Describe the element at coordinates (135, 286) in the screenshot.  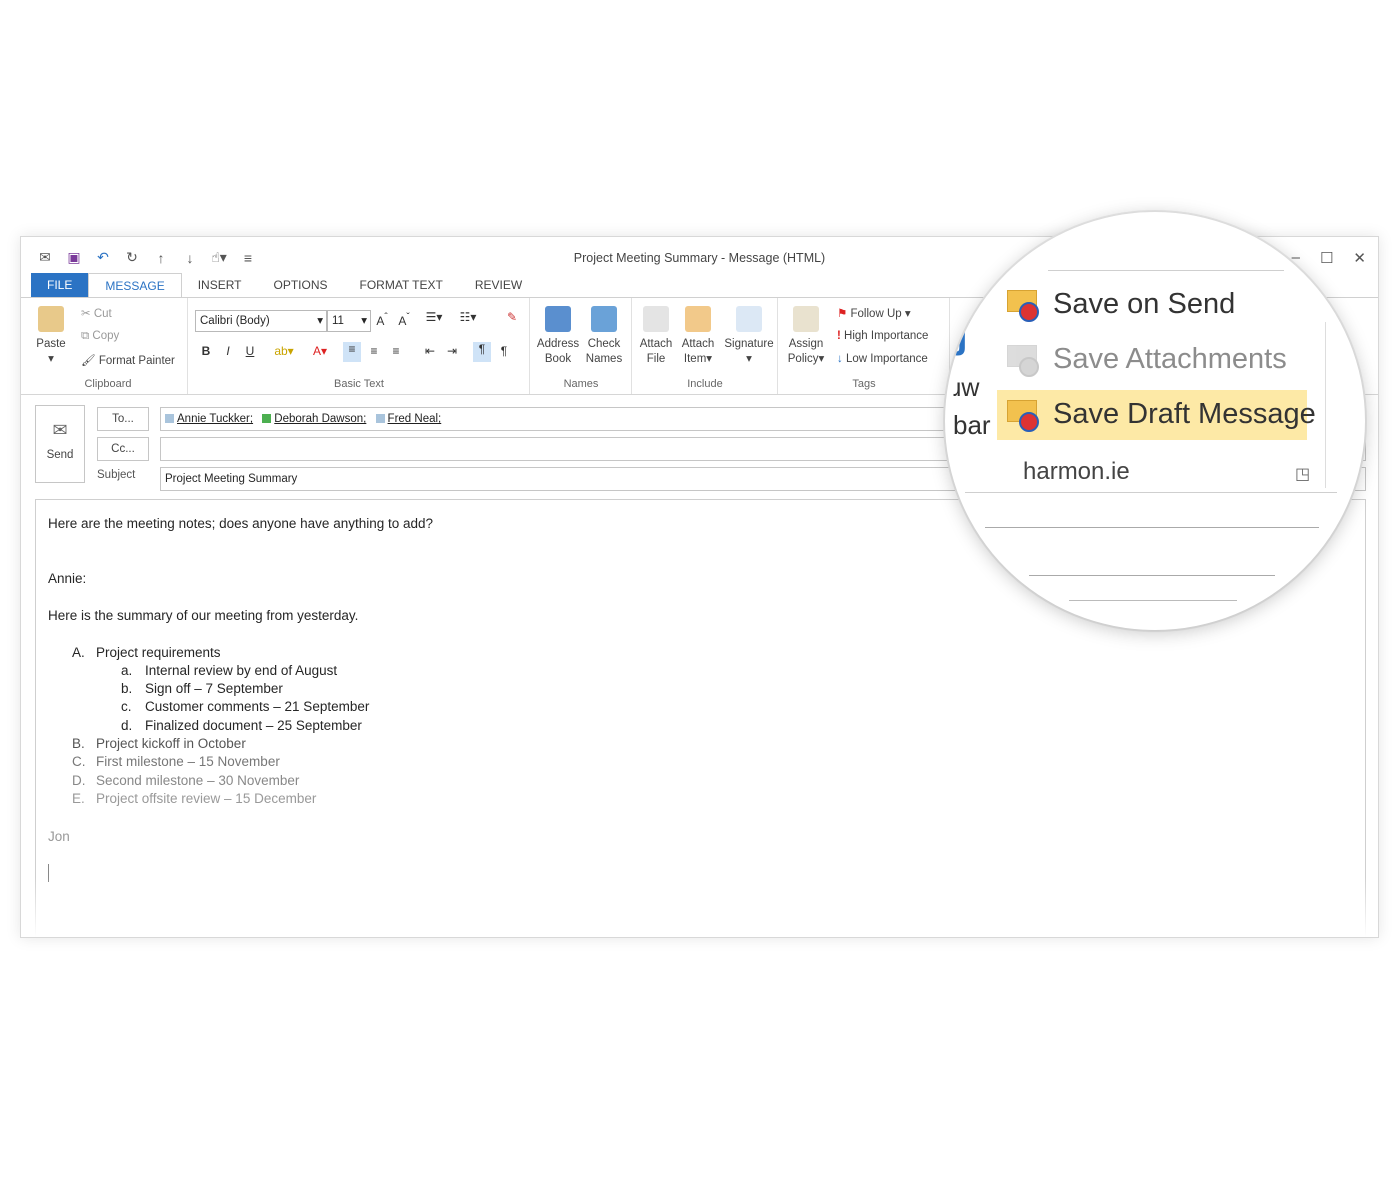
I see `tab-message: MESSAGE` at that location.